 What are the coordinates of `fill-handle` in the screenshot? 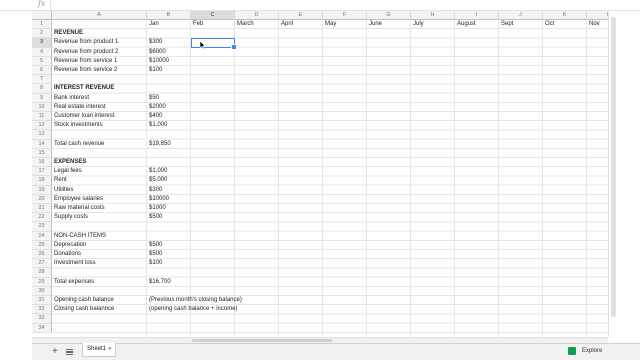 It's located at (234, 47).